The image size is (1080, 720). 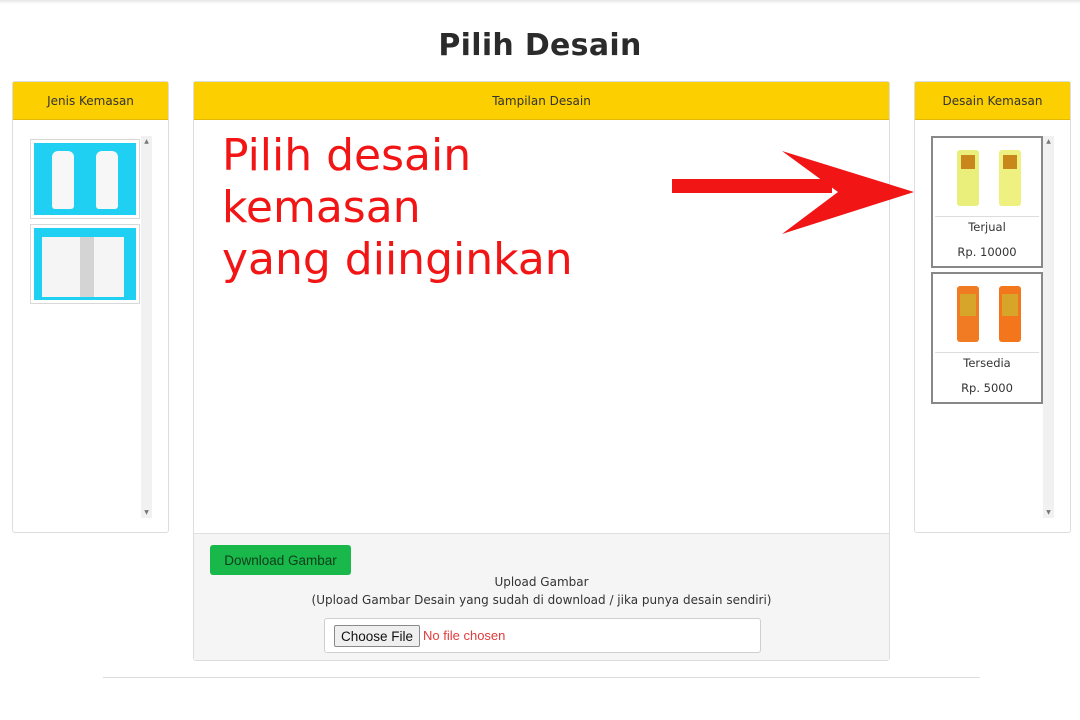 I want to click on top-shadow, so click(x=540, y=2).